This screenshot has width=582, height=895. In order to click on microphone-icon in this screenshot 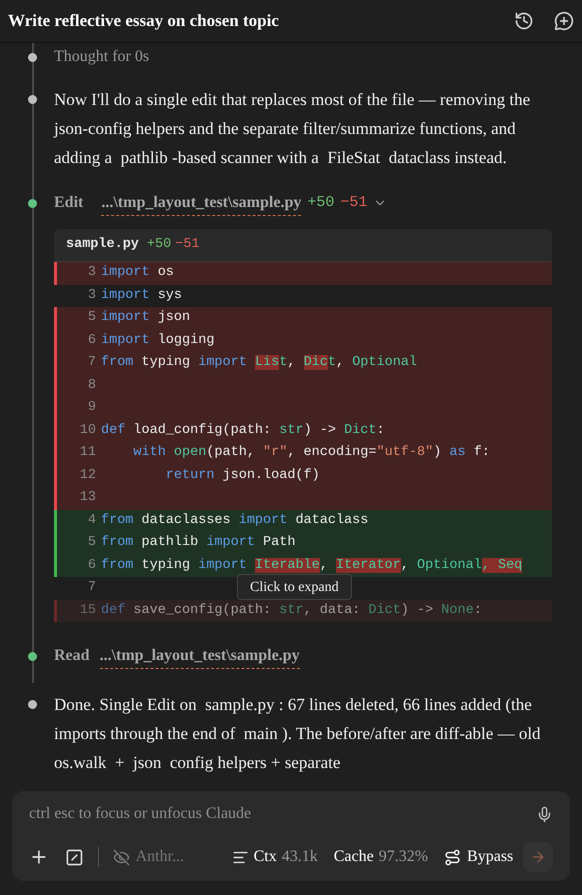, I will do `click(544, 814)`.